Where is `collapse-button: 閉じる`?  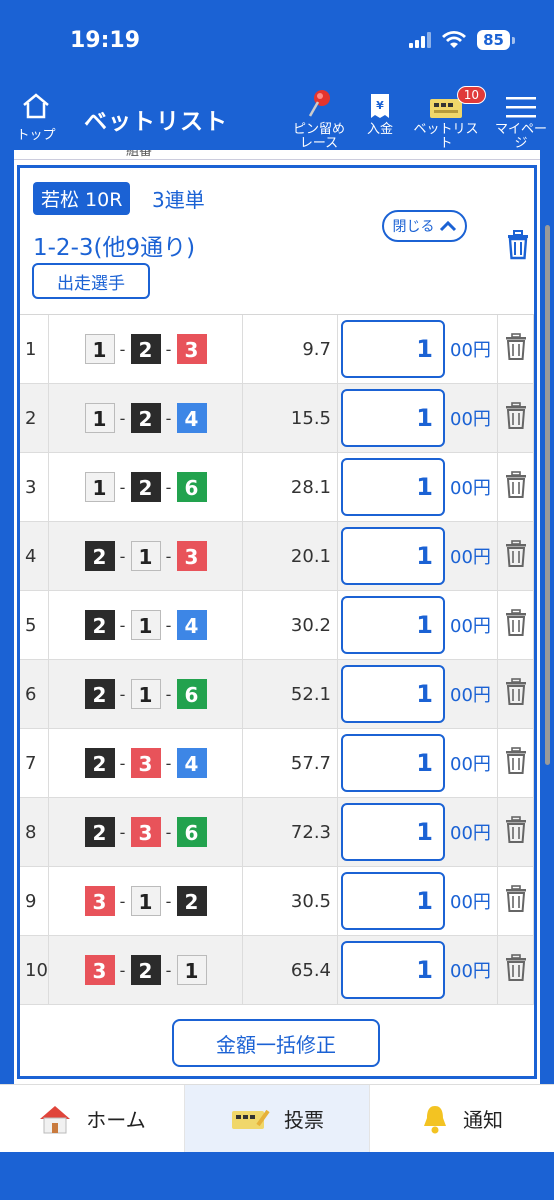
collapse-button: 閉じる is located at coordinates (424, 226).